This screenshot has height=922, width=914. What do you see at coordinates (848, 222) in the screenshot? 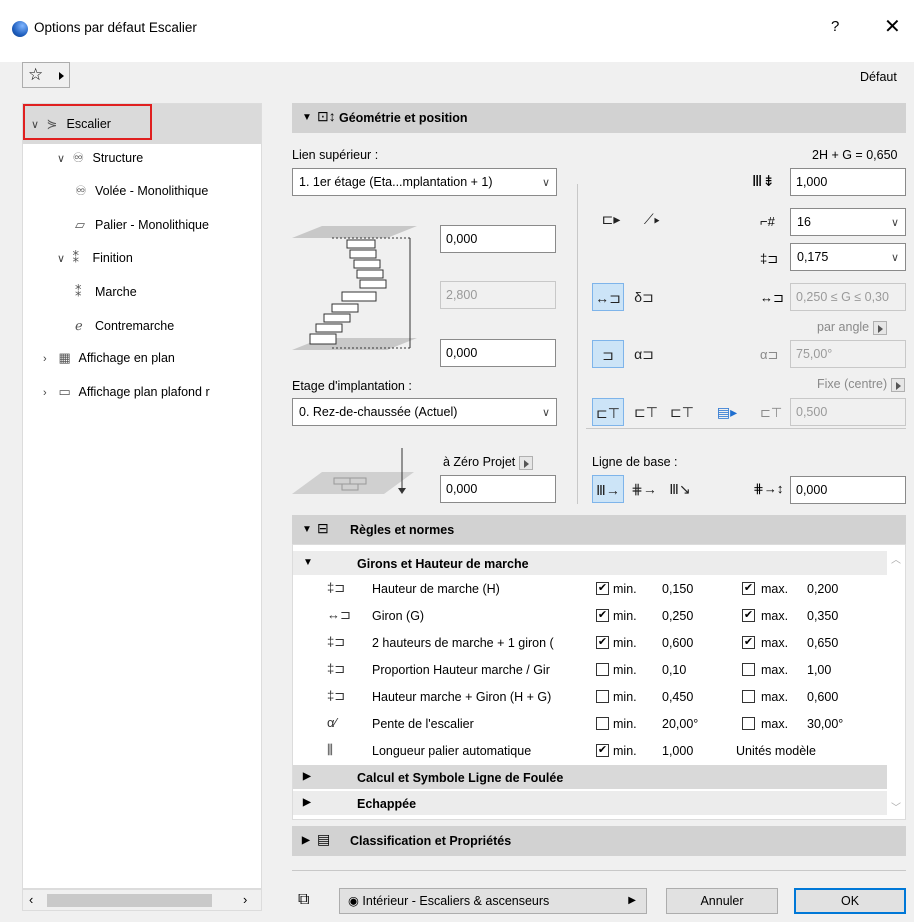
I see `riser-count-select: 16 ∨` at bounding box center [848, 222].